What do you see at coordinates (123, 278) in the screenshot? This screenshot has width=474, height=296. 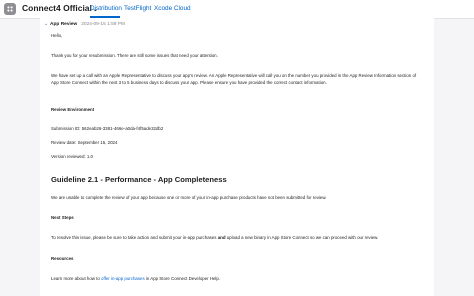 I see `offer-in-app-purchases-link: offer in-app purchases` at bounding box center [123, 278].